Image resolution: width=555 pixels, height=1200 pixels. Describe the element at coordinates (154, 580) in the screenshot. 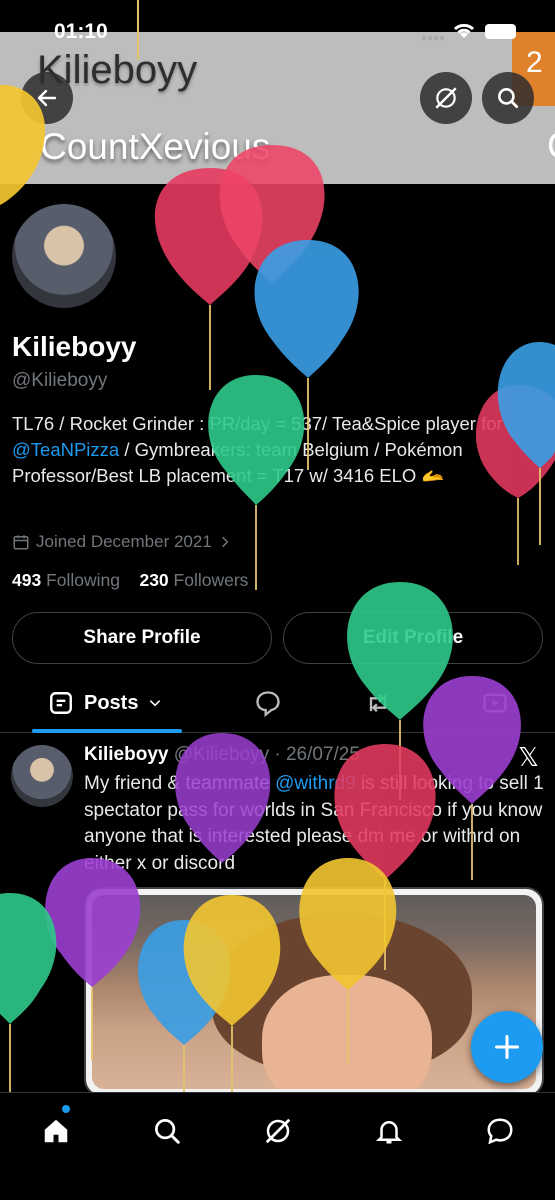

I see `followers-count: 230` at that location.